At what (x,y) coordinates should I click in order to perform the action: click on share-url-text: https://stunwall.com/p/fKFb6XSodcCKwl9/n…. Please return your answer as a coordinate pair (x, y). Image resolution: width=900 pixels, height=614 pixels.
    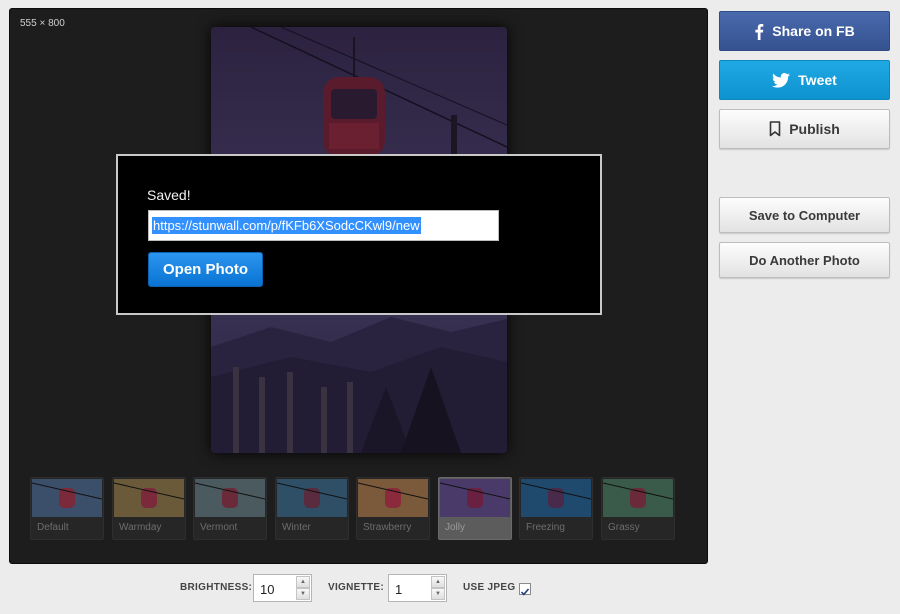
    Looking at the image, I should click on (286, 225).